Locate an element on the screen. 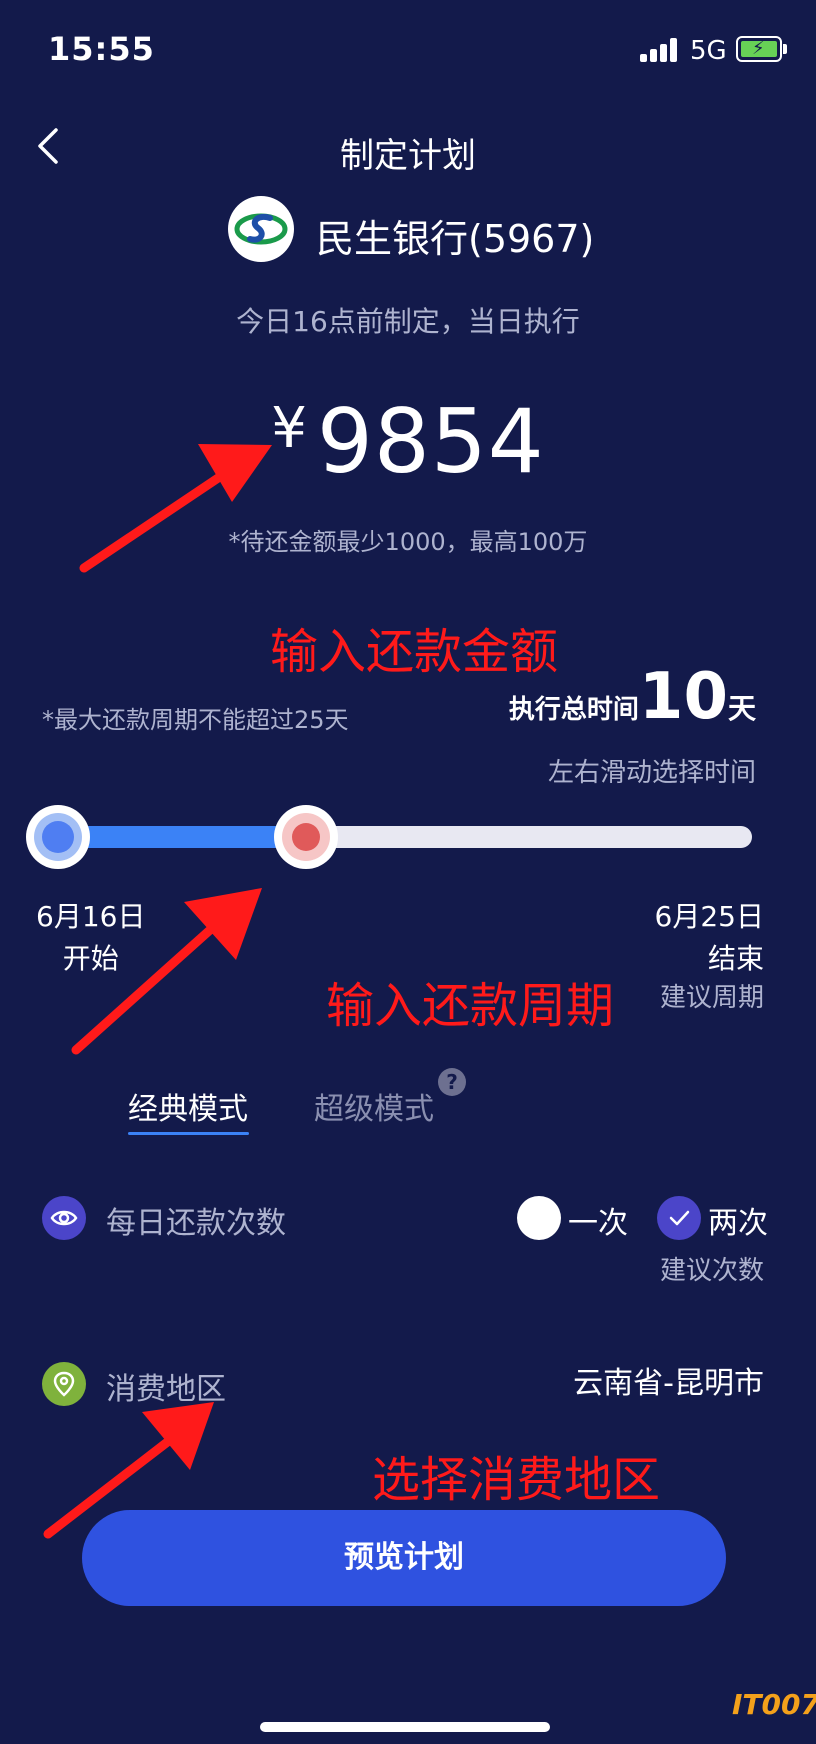 The height and width of the screenshot is (1744, 816). arrow-to-area is located at coordinates (128, 1470).